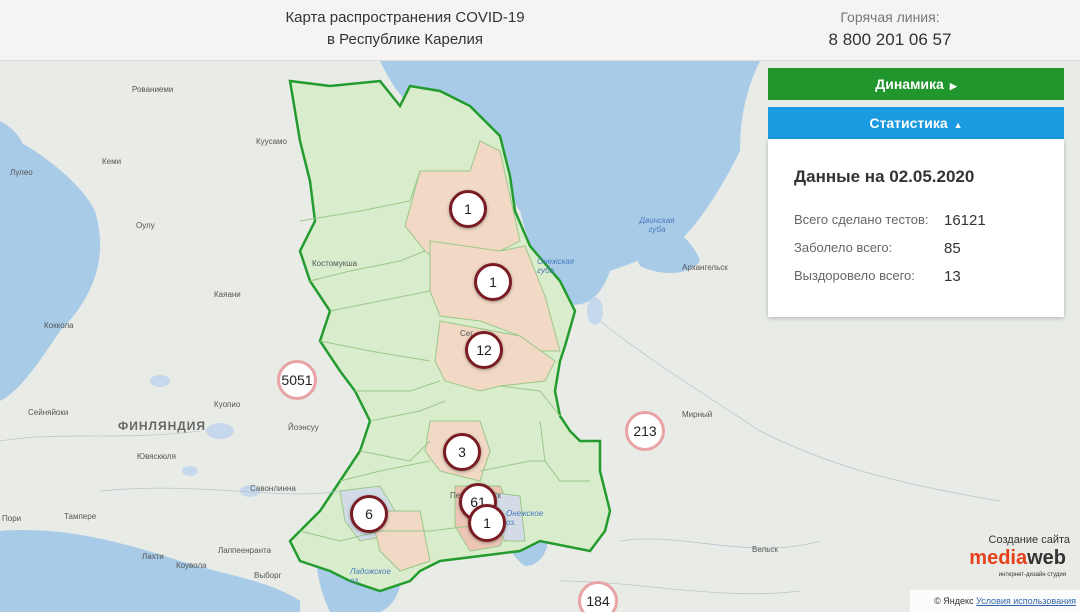  I want to click on label-kajaani: Каяани, so click(227, 294).